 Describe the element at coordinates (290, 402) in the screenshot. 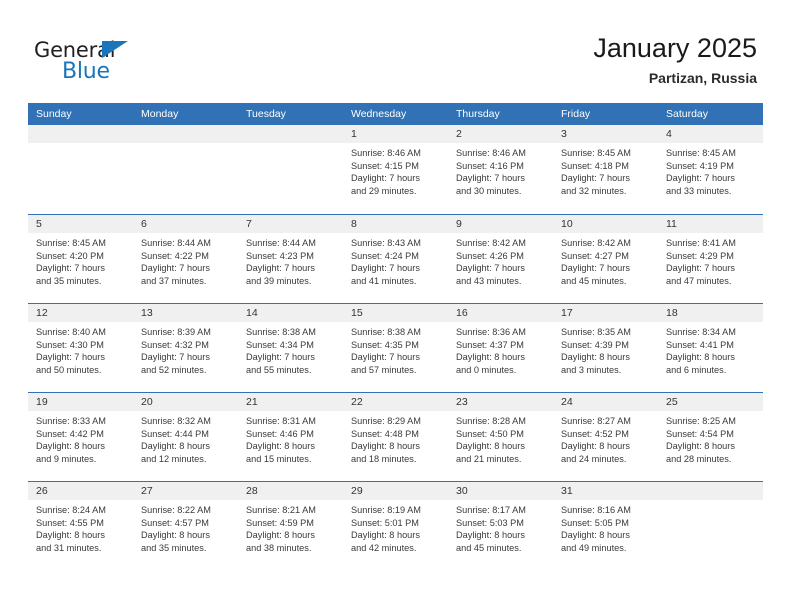

I see `day-number-strip: 21` at that location.